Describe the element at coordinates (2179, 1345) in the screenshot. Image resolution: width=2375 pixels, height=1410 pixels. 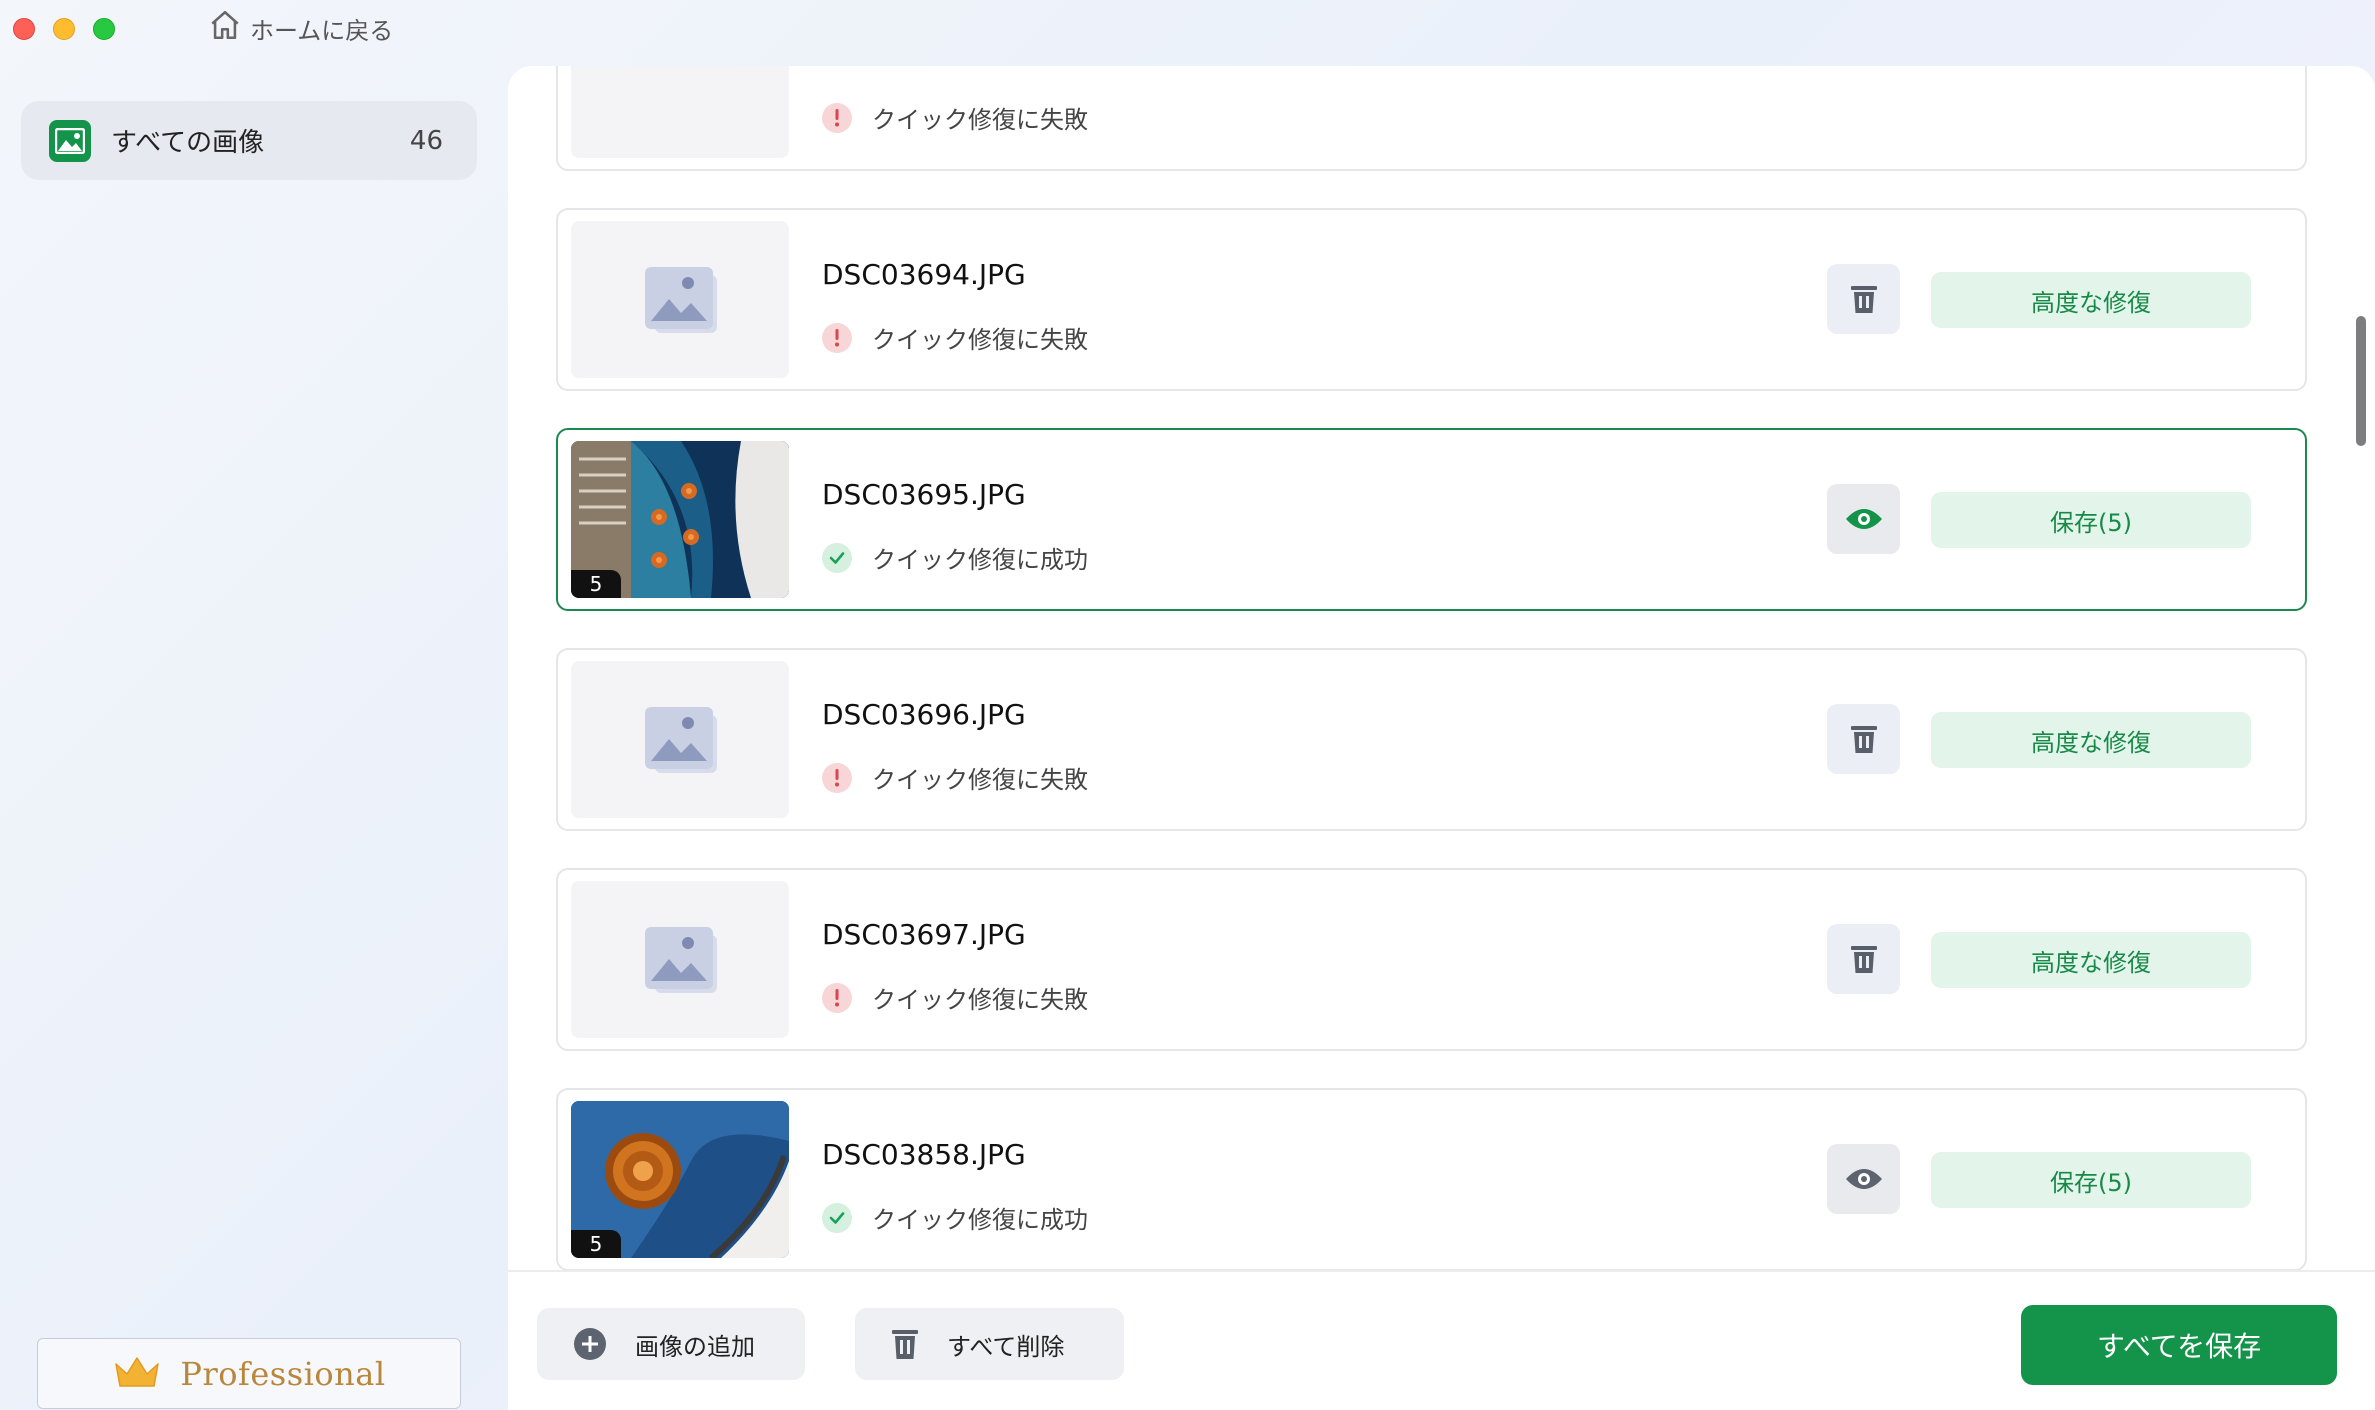
I see `save-all-button: すべてを保存` at that location.